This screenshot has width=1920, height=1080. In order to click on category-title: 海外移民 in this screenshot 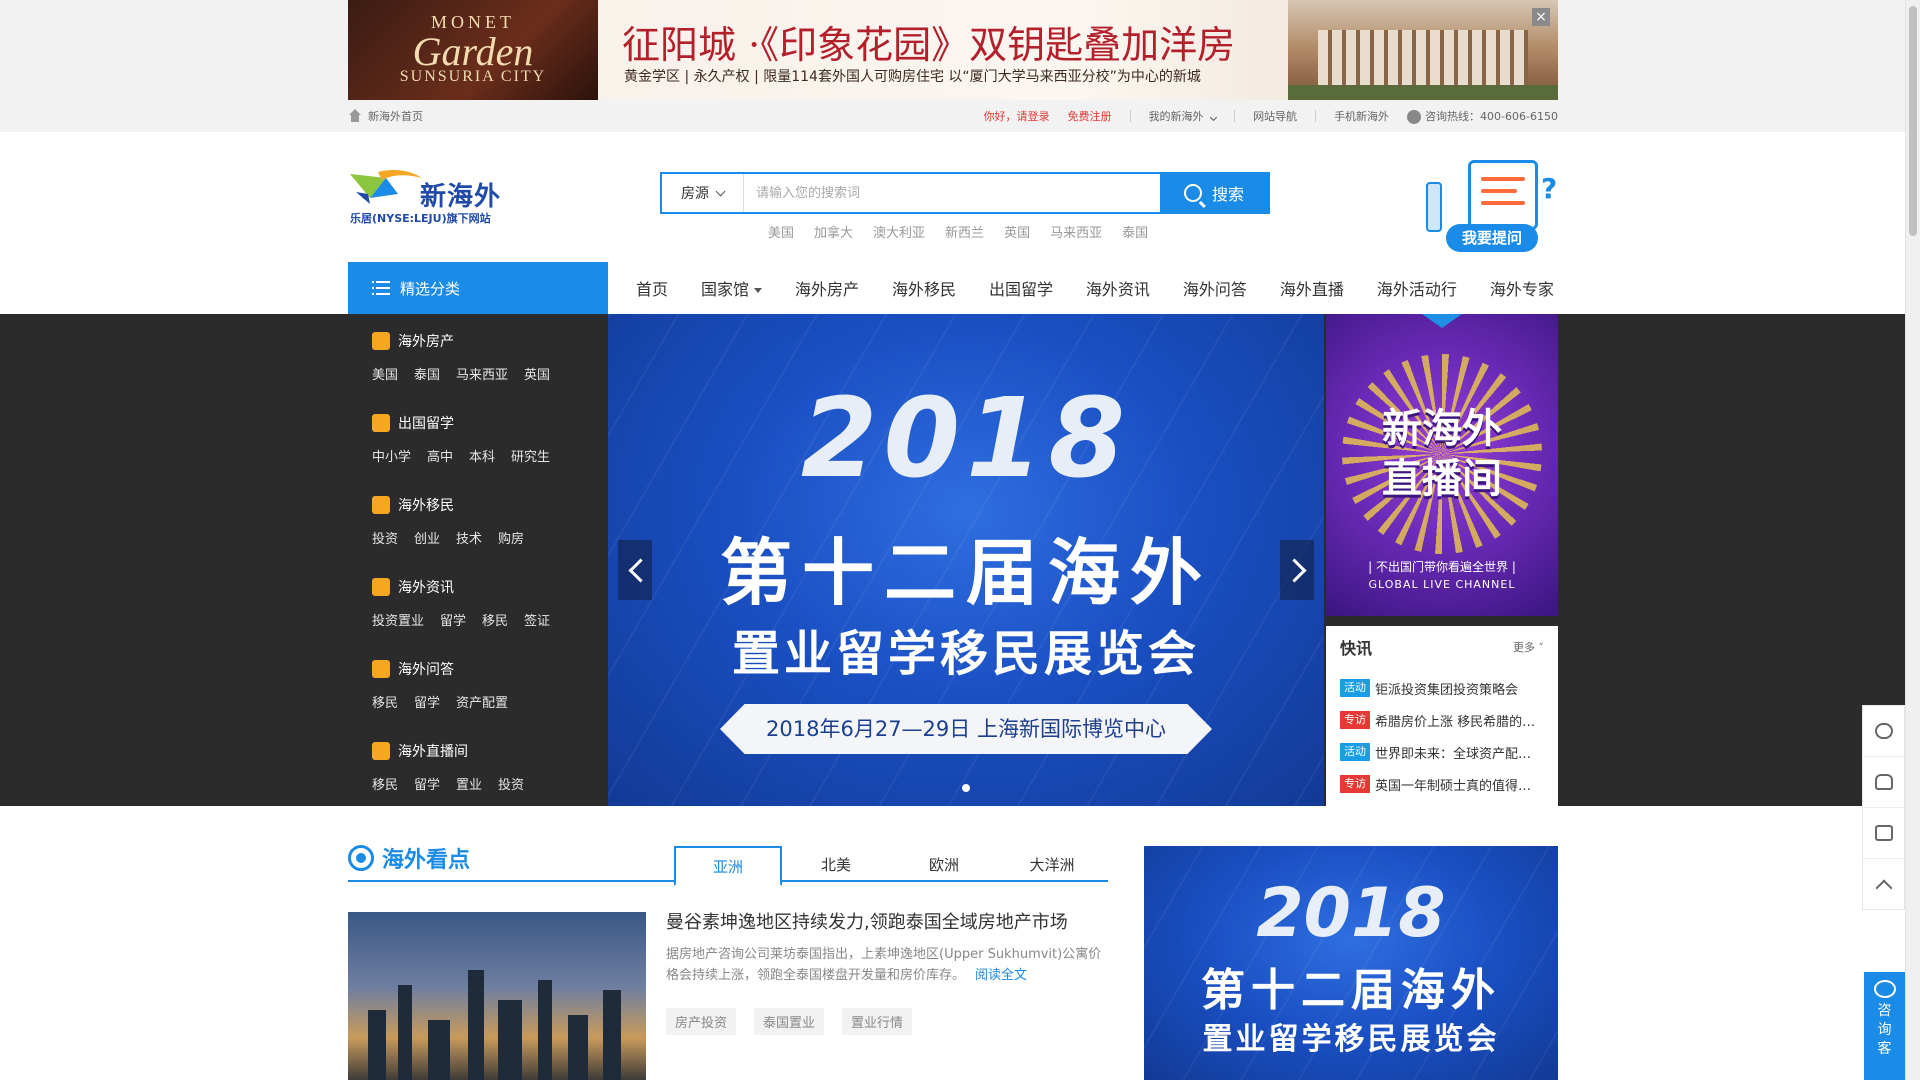, I will do `click(490, 505)`.